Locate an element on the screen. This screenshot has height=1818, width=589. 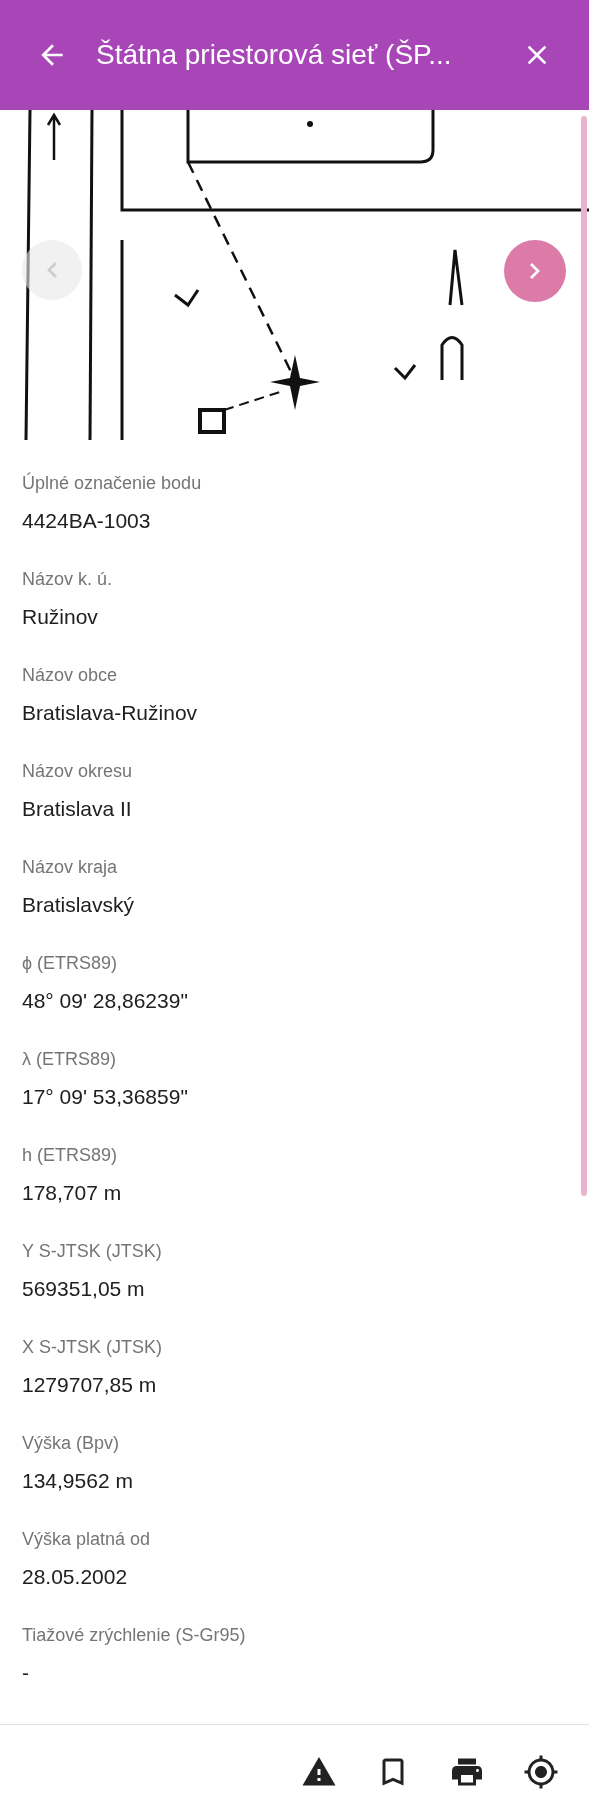
field-value: 28.05.2002 is located at coordinates (75, 1577).